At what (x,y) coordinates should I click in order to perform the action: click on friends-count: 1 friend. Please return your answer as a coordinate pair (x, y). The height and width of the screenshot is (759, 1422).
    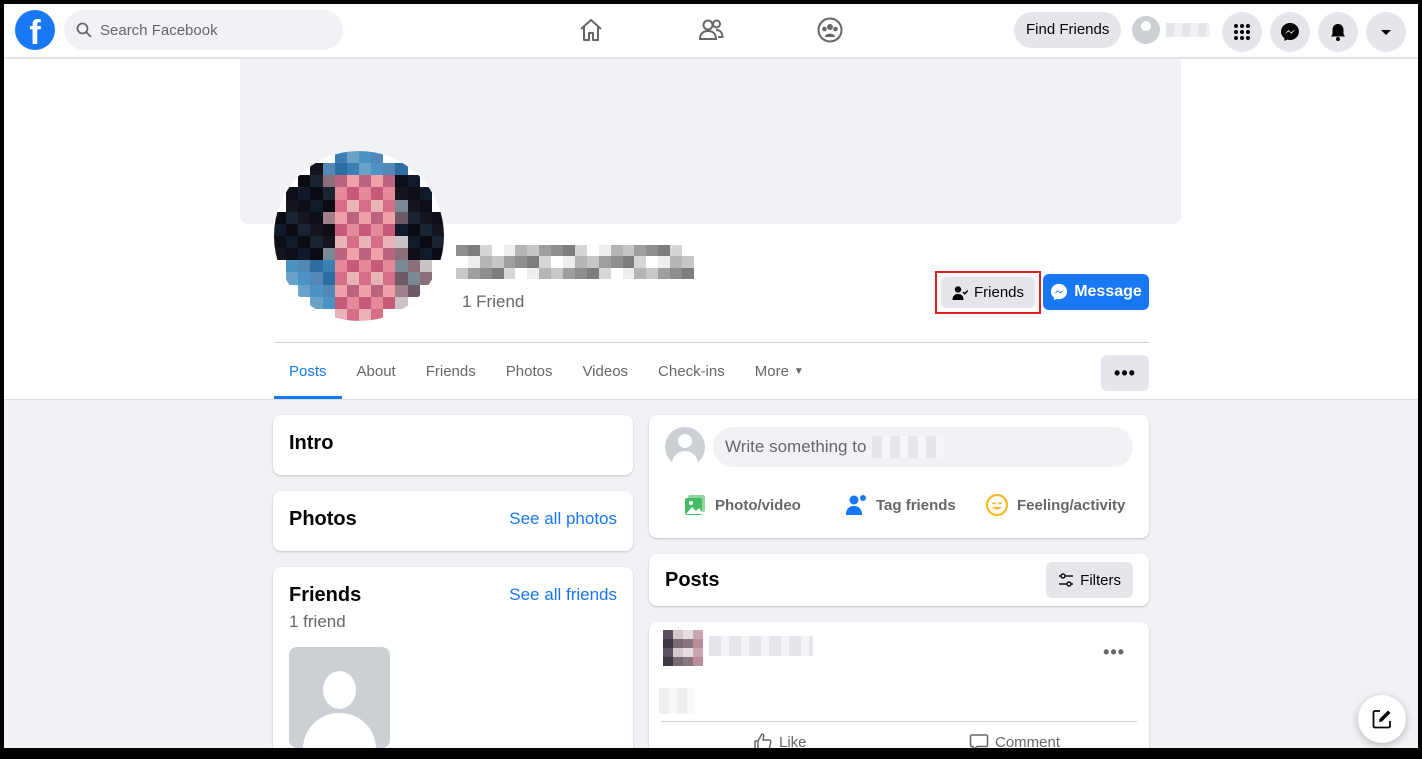
    Looking at the image, I should click on (317, 621).